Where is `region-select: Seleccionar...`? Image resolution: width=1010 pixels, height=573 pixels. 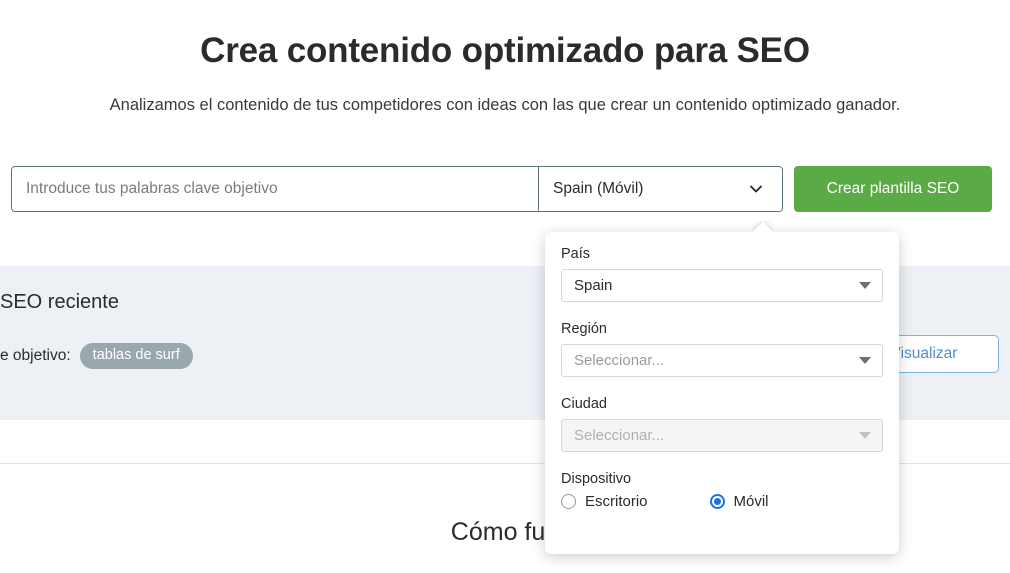
region-select: Seleccionar... is located at coordinates (722, 360).